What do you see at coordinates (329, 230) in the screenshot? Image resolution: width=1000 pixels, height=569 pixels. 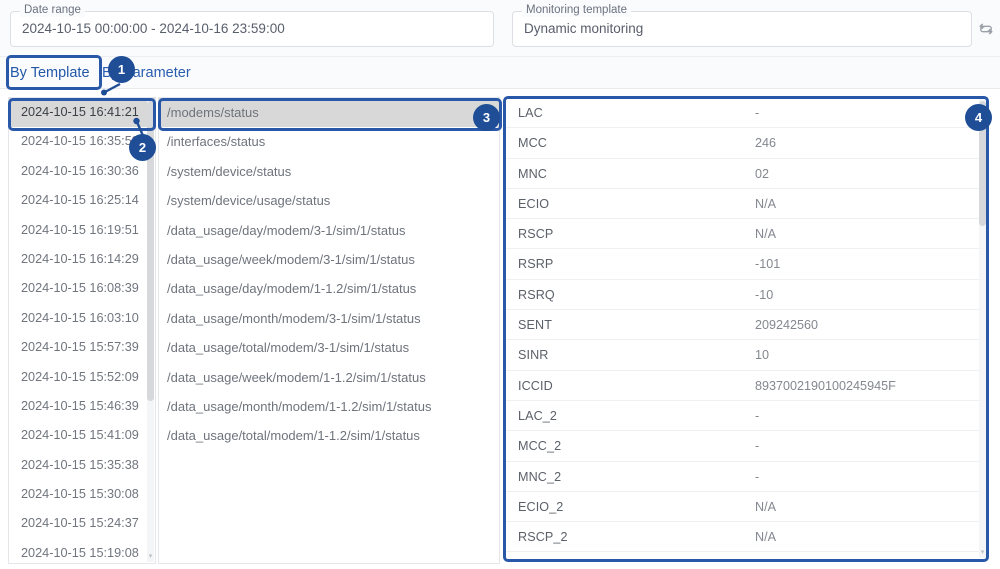 I see `path-row: /data_usage/day/modem/3-1/sim/1/status` at bounding box center [329, 230].